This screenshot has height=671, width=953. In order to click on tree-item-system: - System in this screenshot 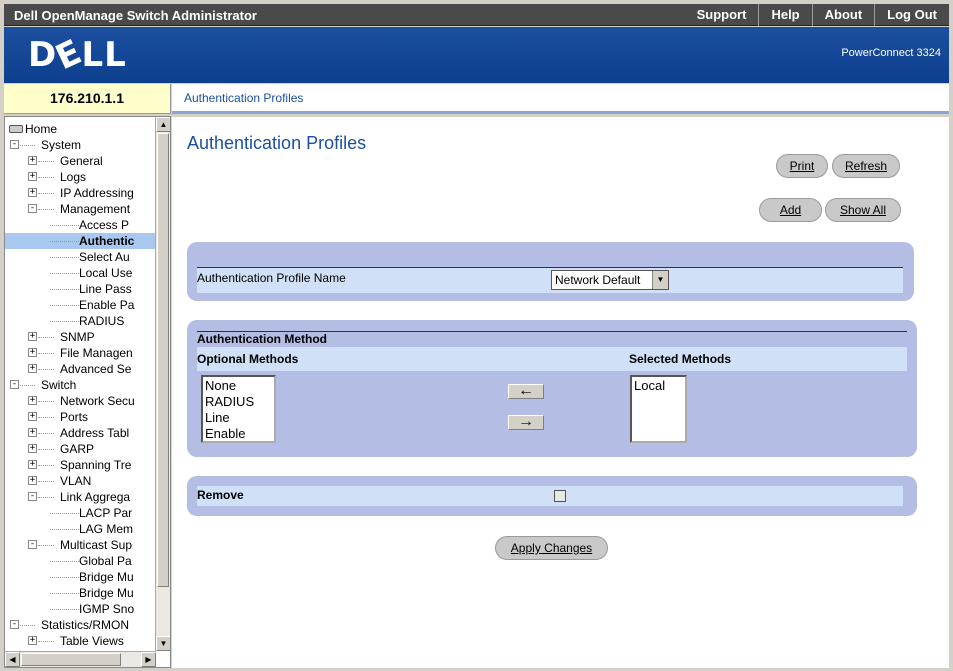, I will do `click(80, 145)`.